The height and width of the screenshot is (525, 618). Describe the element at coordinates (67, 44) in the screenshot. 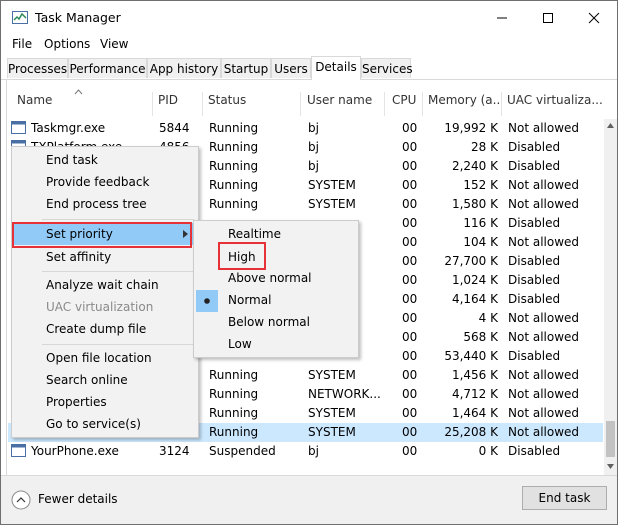

I see `menu-options: Options` at that location.